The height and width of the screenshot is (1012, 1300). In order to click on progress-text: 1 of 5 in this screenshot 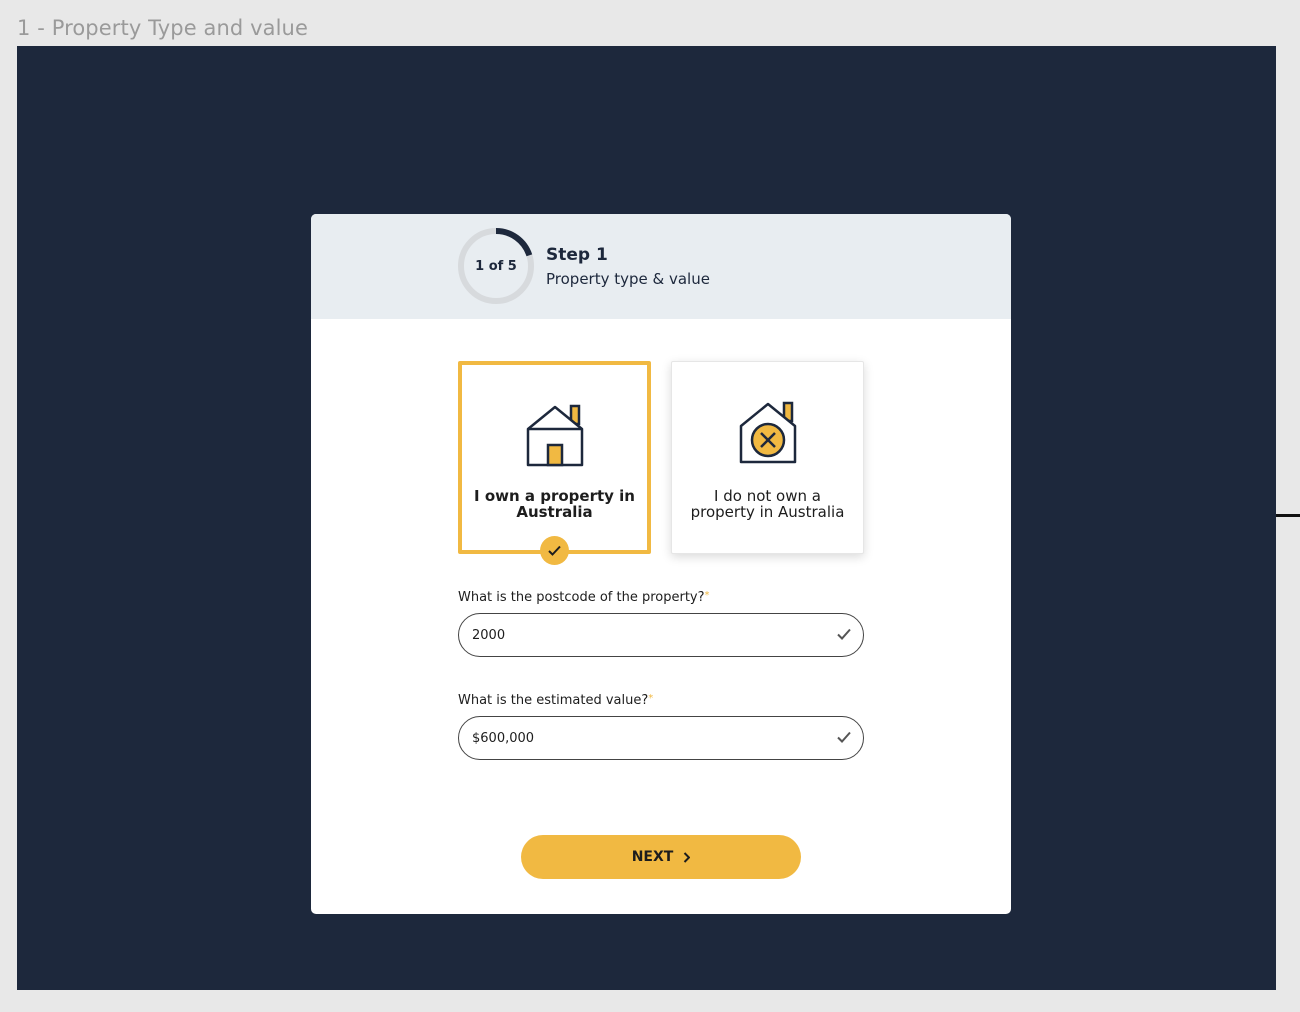, I will do `click(496, 266)`.